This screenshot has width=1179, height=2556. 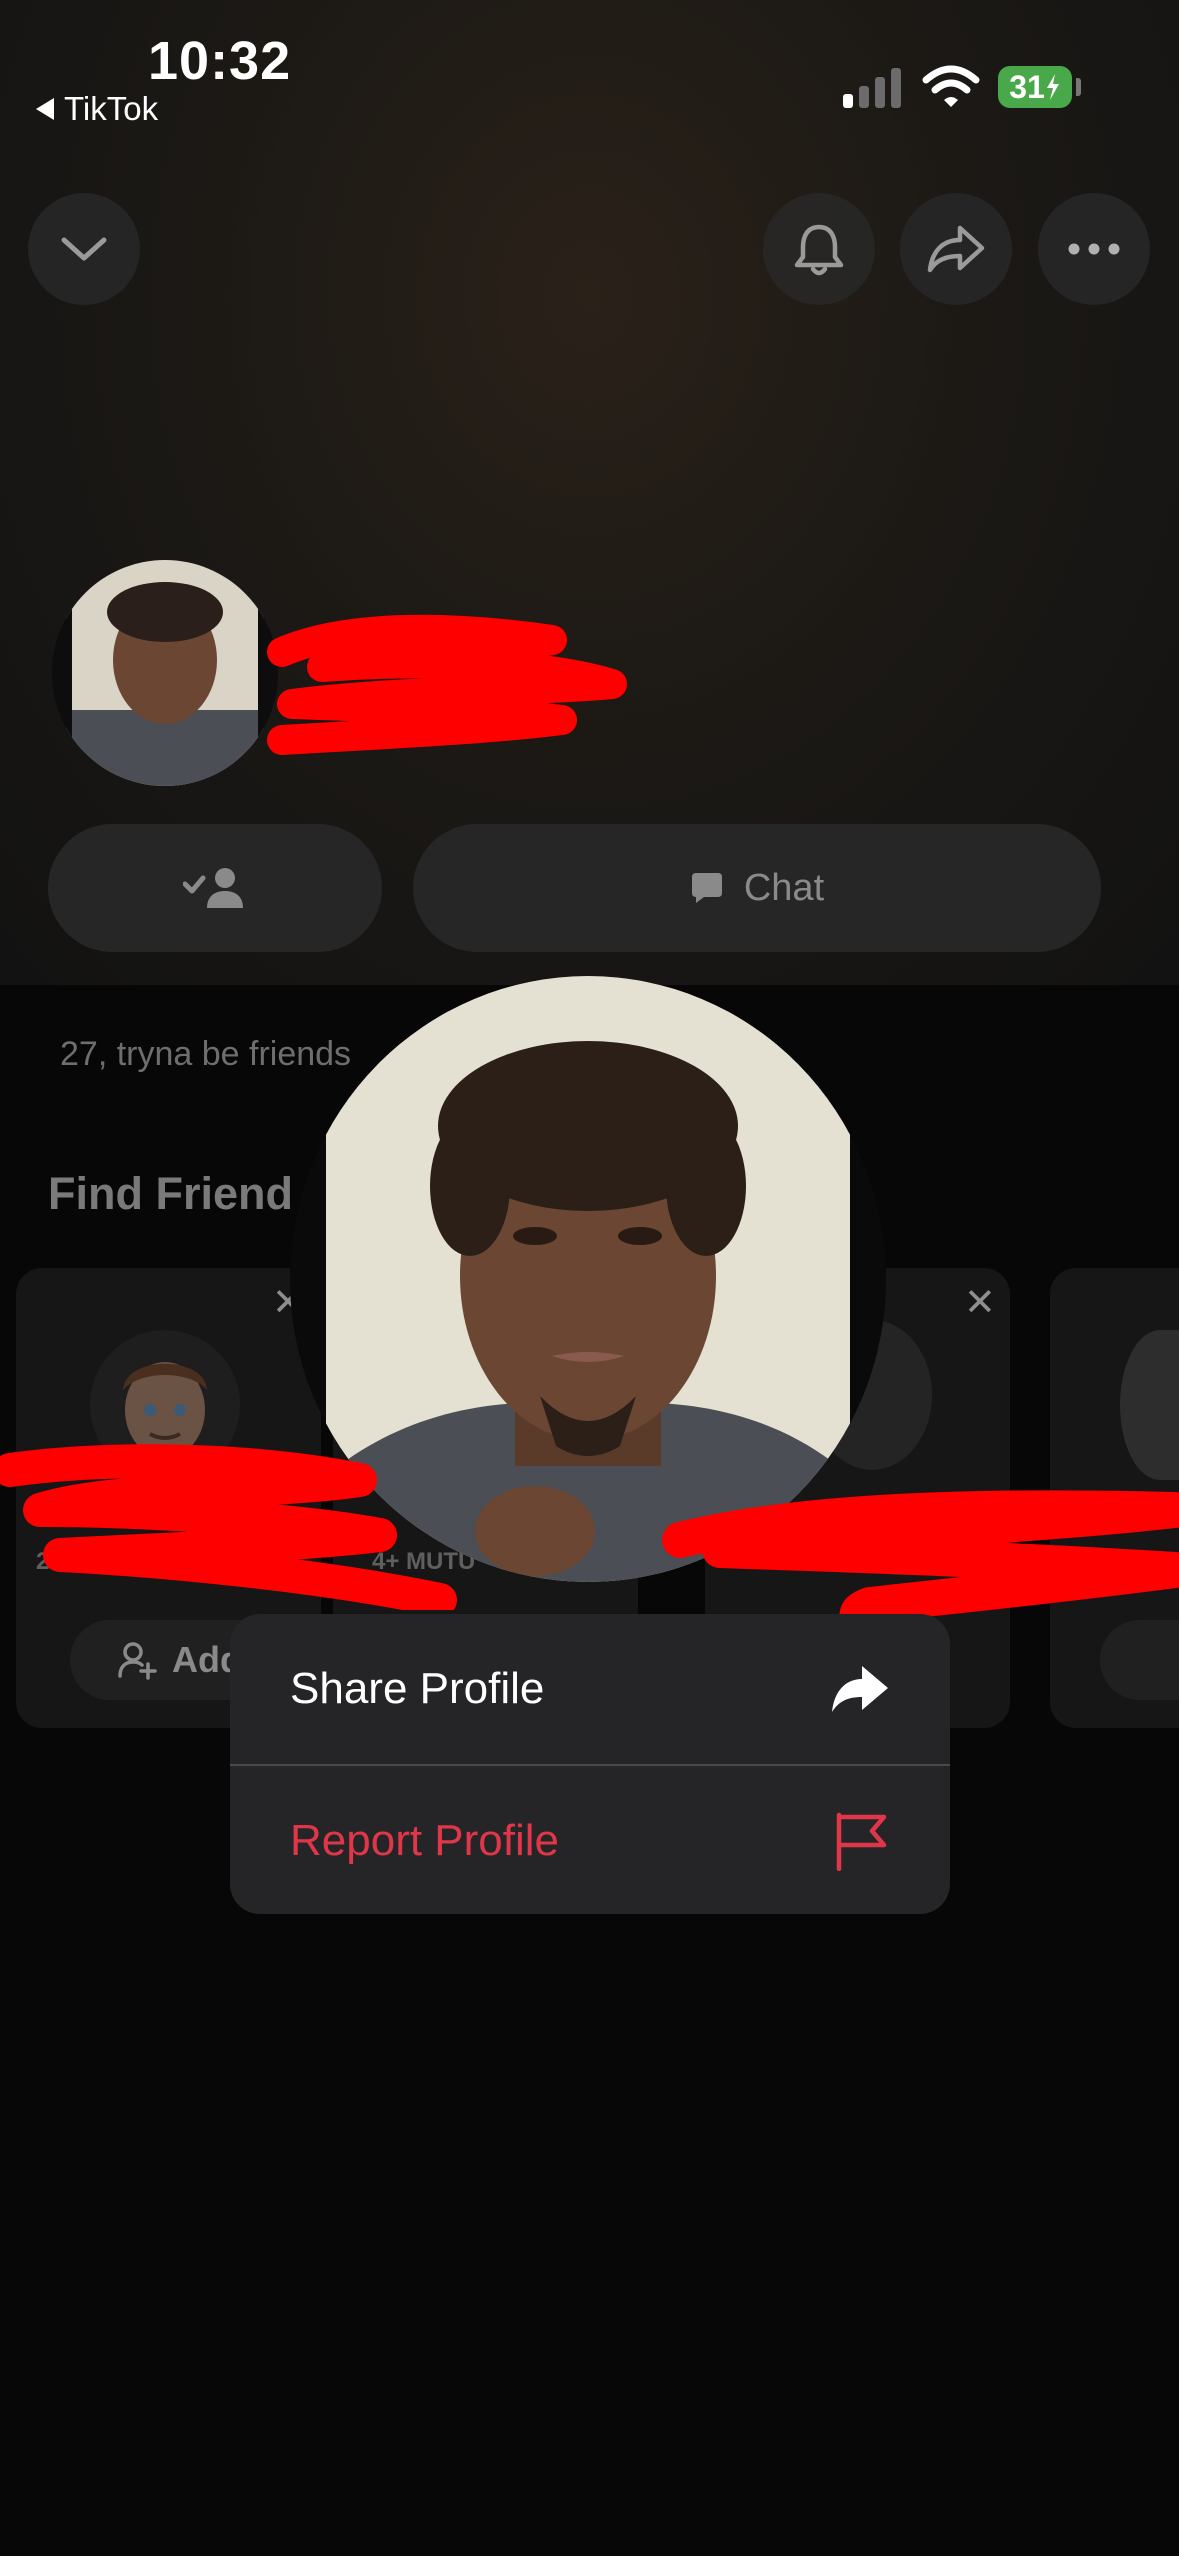 I want to click on profile-bio: 27, tryna be friends, so click(x=206, y=1054).